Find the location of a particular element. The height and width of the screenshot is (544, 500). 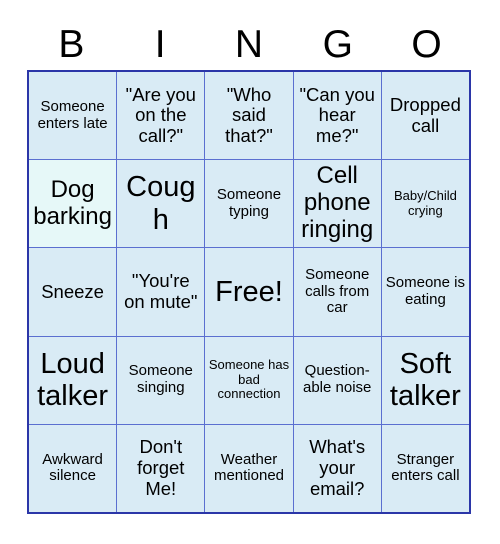

bingo-cell-r2c4: Cell phone ringing is located at coordinates (337, 204).